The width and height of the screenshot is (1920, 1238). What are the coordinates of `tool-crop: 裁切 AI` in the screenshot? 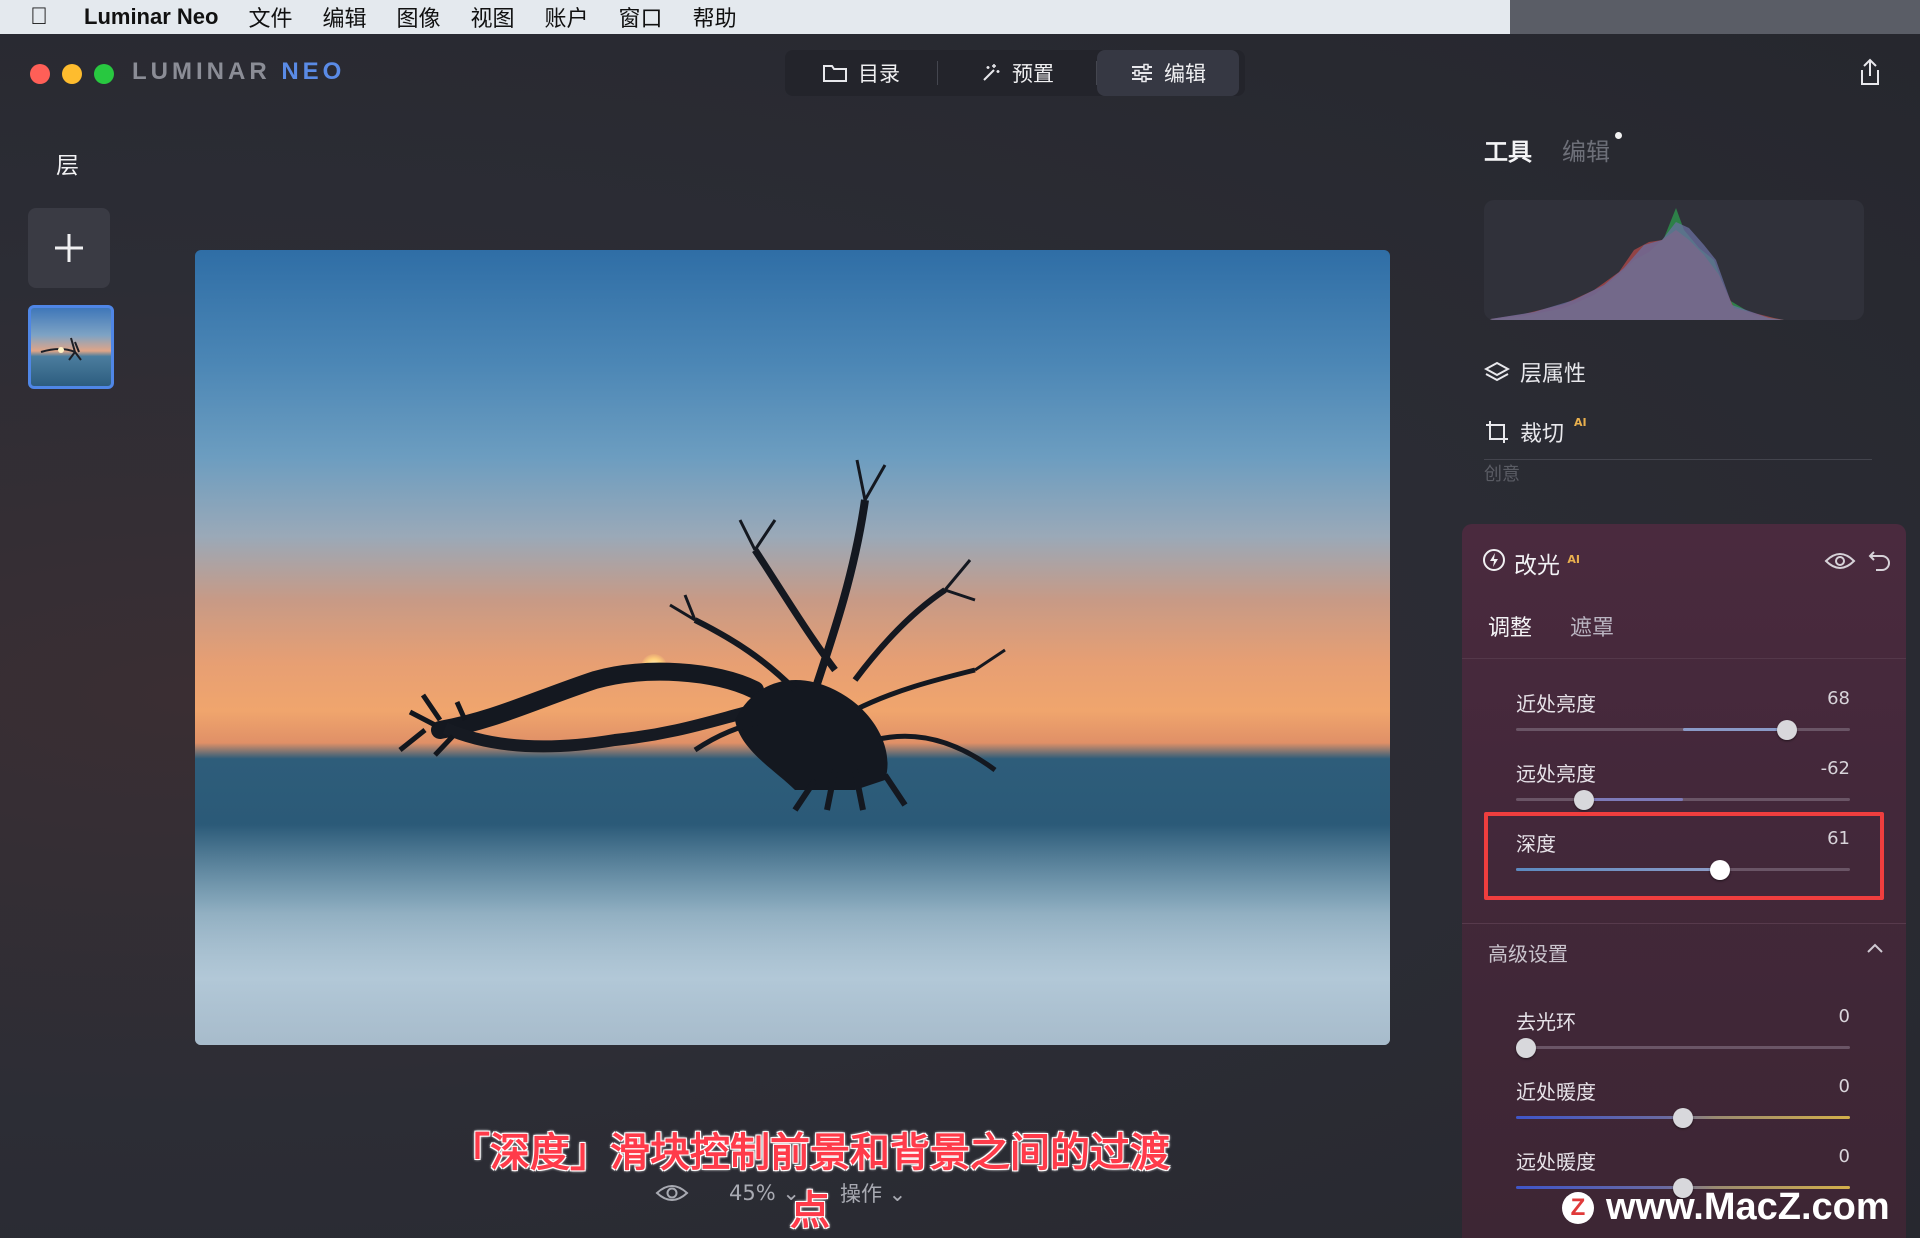 It's located at (1535, 432).